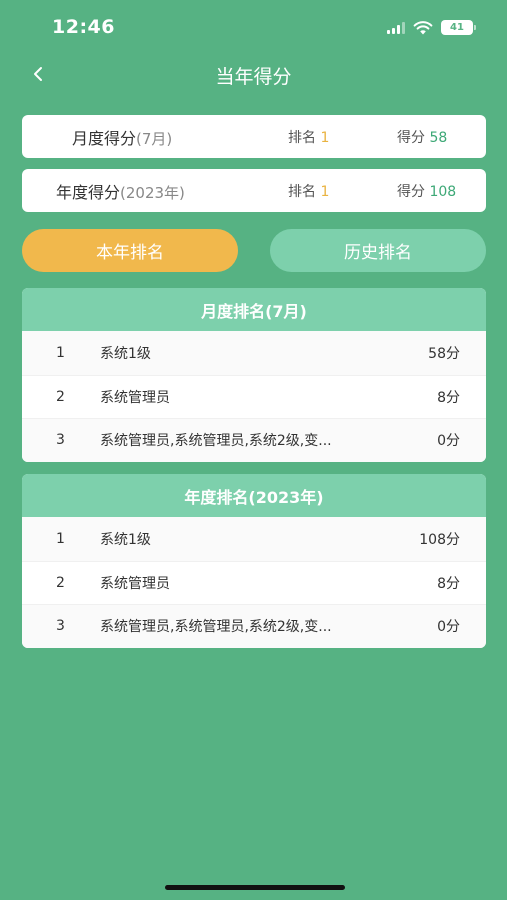 Image resolution: width=507 pixels, height=900 pixels. Describe the element at coordinates (254, 353) in the screenshot. I see `table-row: 1 系统1级 58分` at that location.